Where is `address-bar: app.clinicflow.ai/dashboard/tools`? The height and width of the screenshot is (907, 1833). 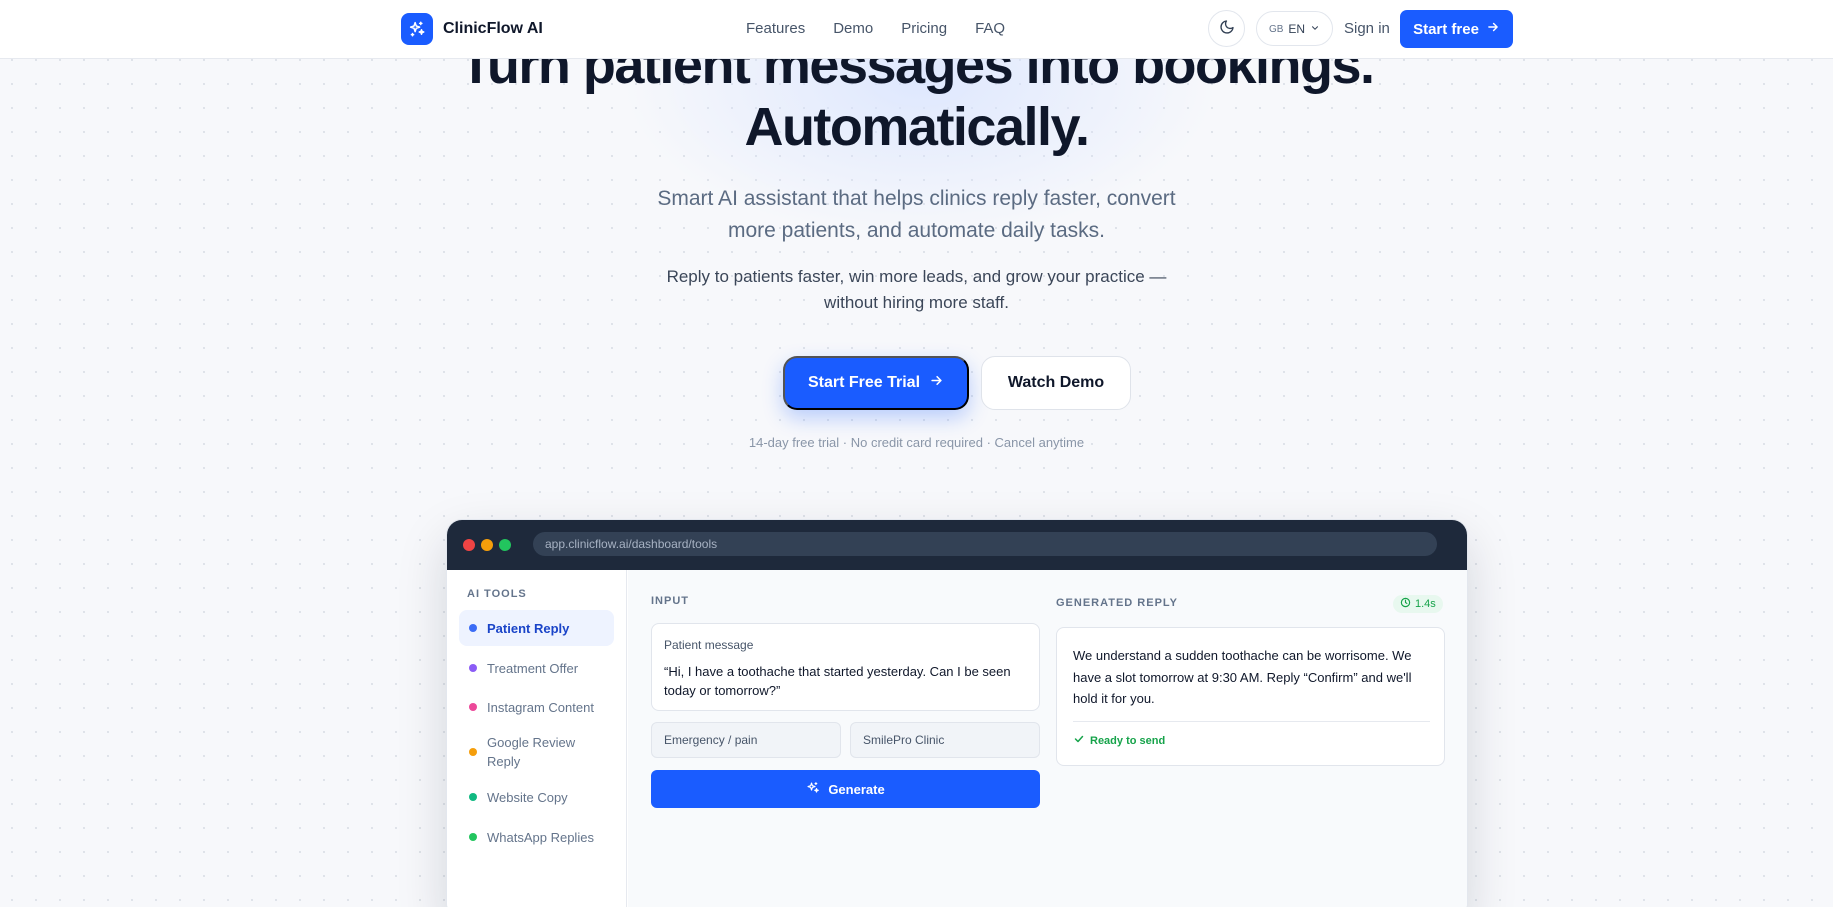
address-bar: app.clinicflow.ai/dashboard/tools is located at coordinates (985, 544).